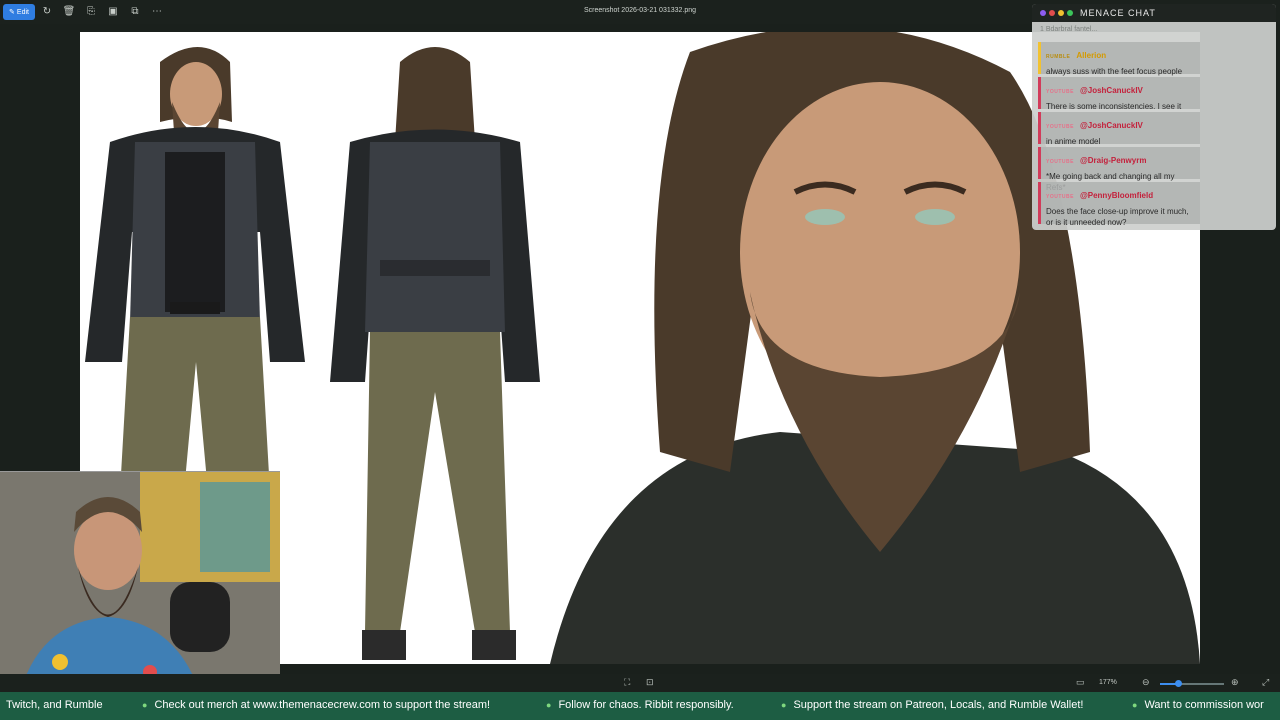 The height and width of the screenshot is (720, 1280). I want to click on chat-header: MENACE CHAT, so click(1154, 13).